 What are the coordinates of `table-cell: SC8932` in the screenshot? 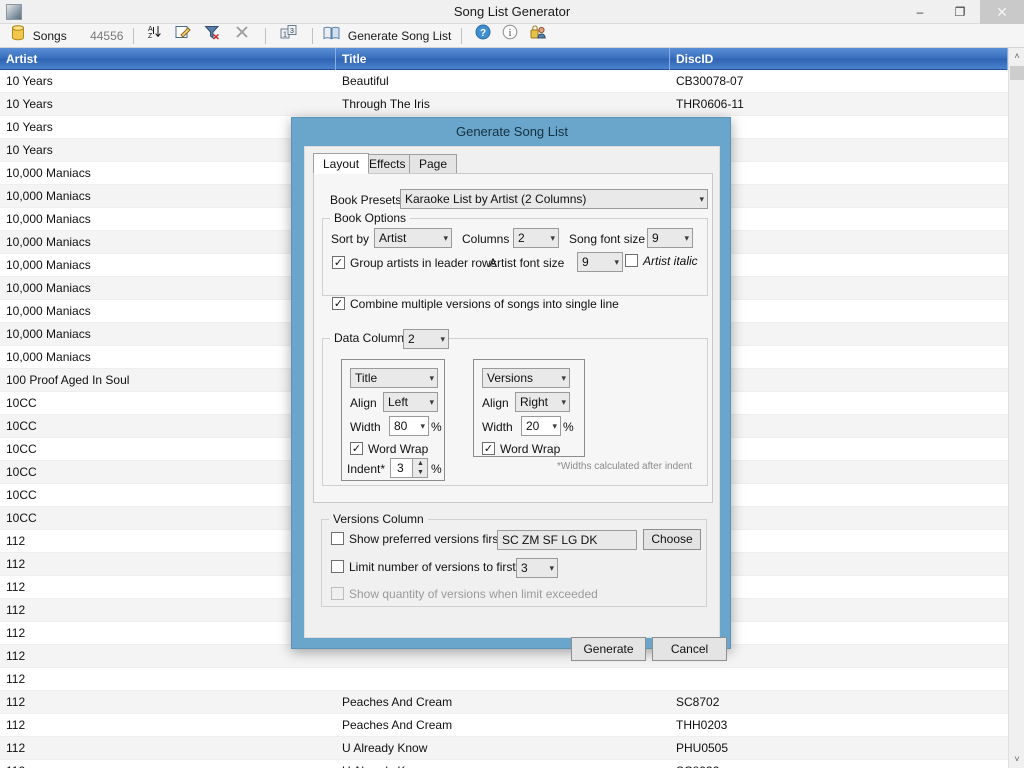 It's located at (839, 764).